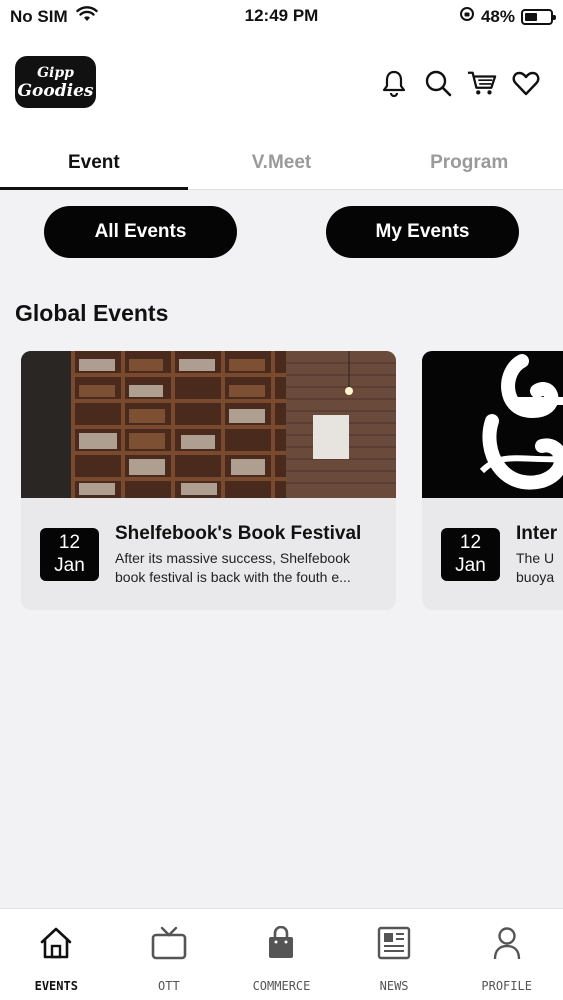 The image size is (563, 1000). I want to click on bottom-nav: EVENTS OTT COMMERCE NEWS PROFILE, so click(281, 954).